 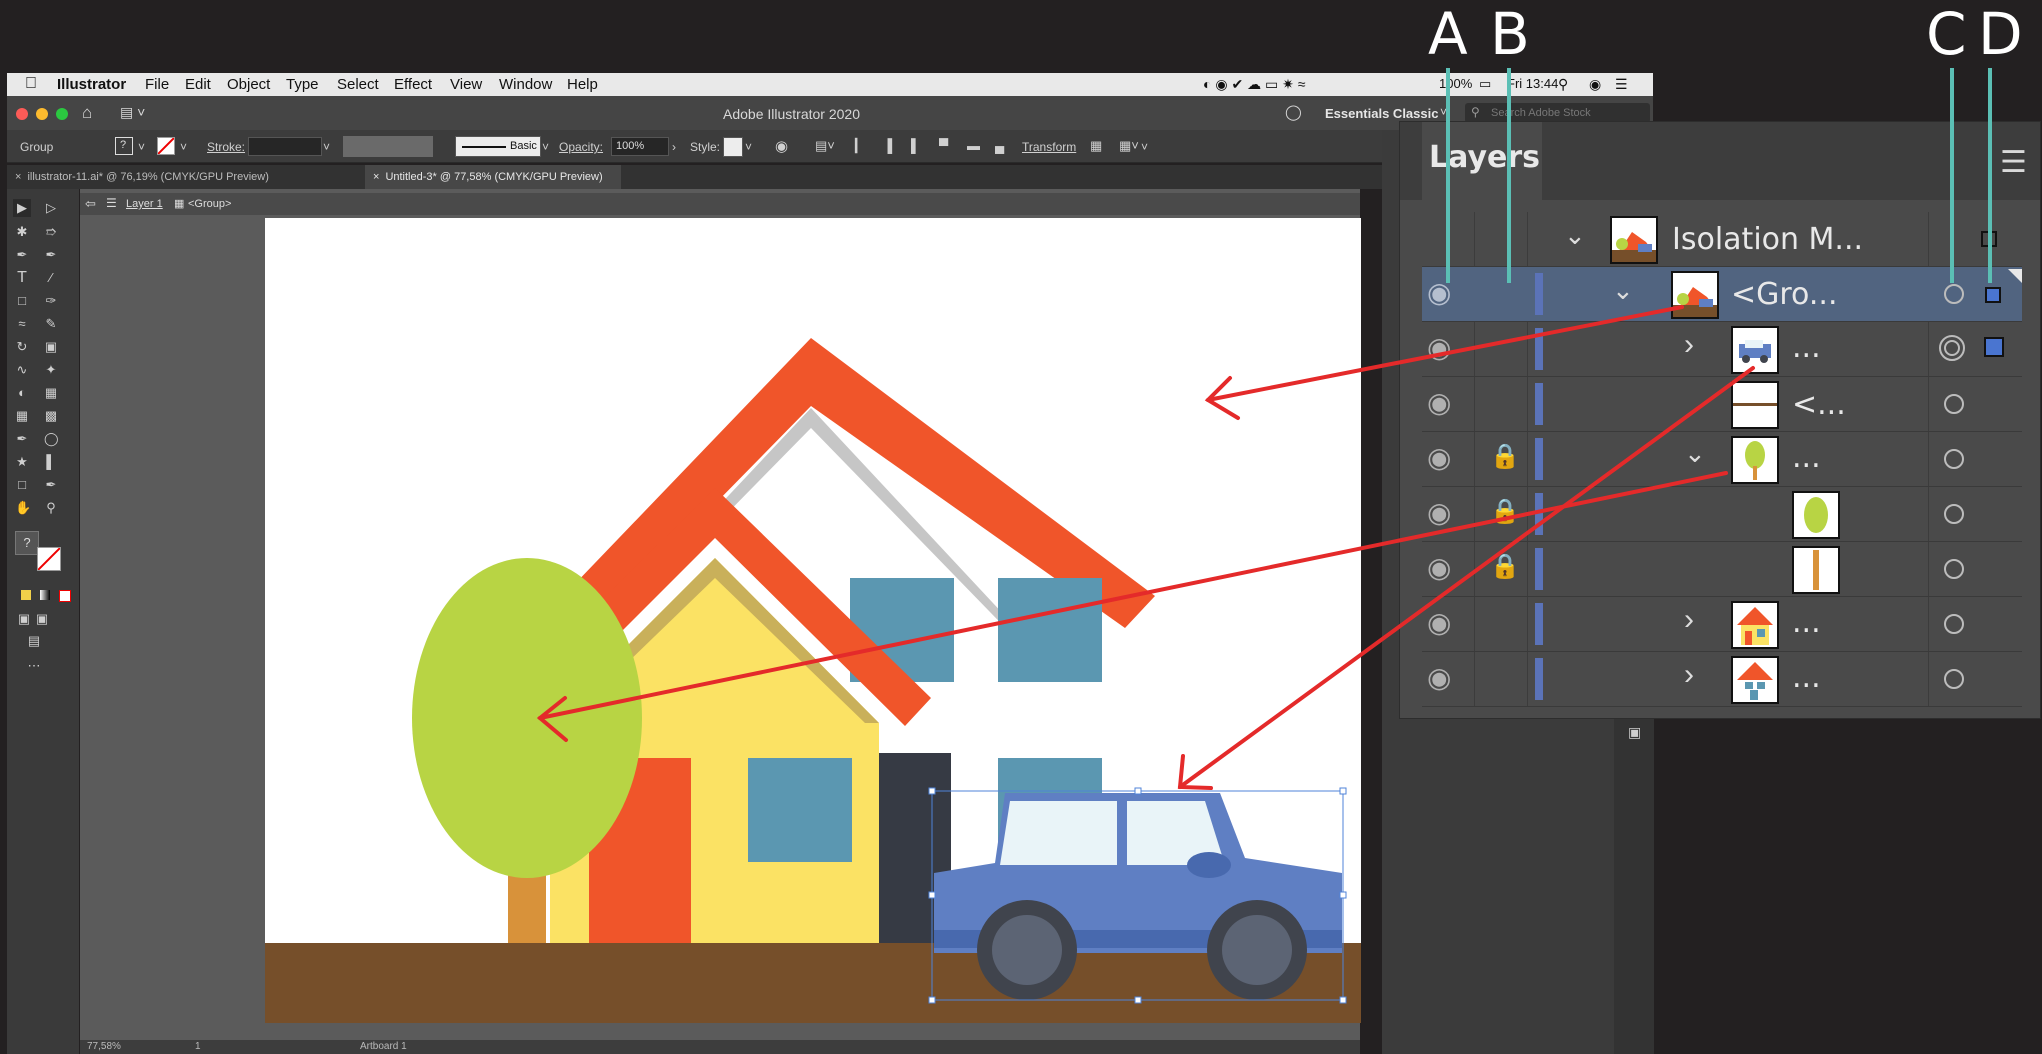 What do you see at coordinates (733, 147) in the screenshot?
I see `graphic-style-swatch` at bounding box center [733, 147].